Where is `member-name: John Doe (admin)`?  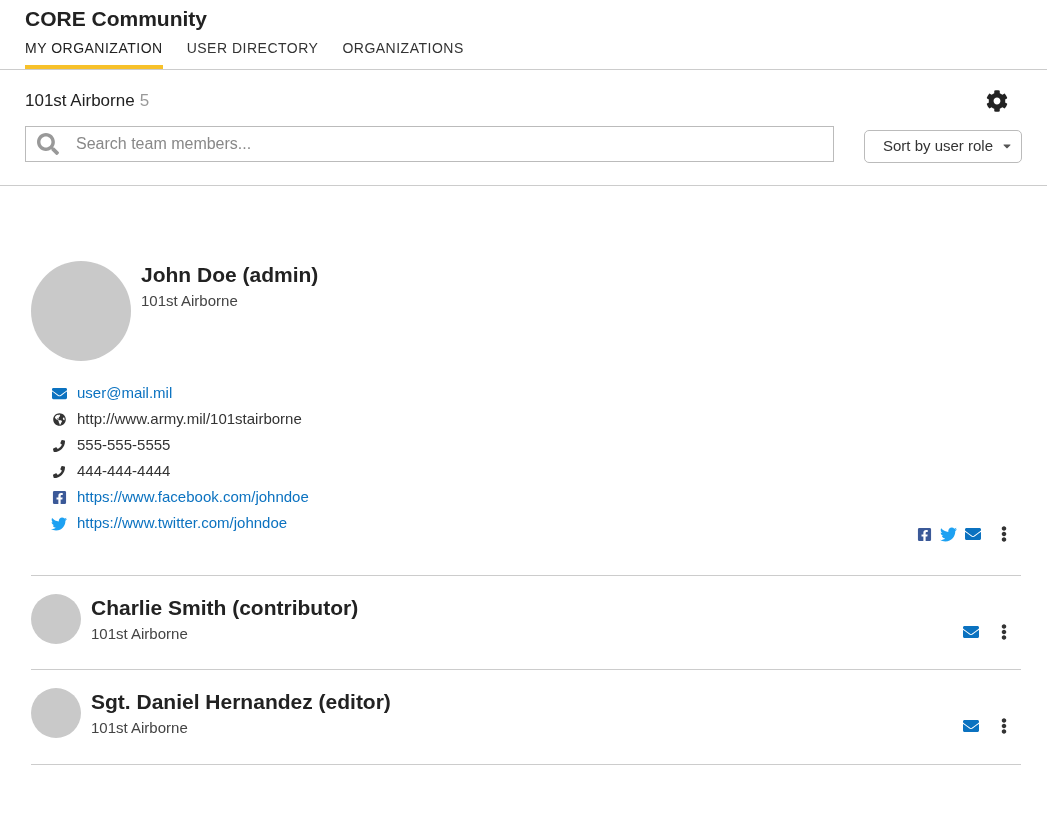
member-name: John Doe (admin) is located at coordinates (230, 274).